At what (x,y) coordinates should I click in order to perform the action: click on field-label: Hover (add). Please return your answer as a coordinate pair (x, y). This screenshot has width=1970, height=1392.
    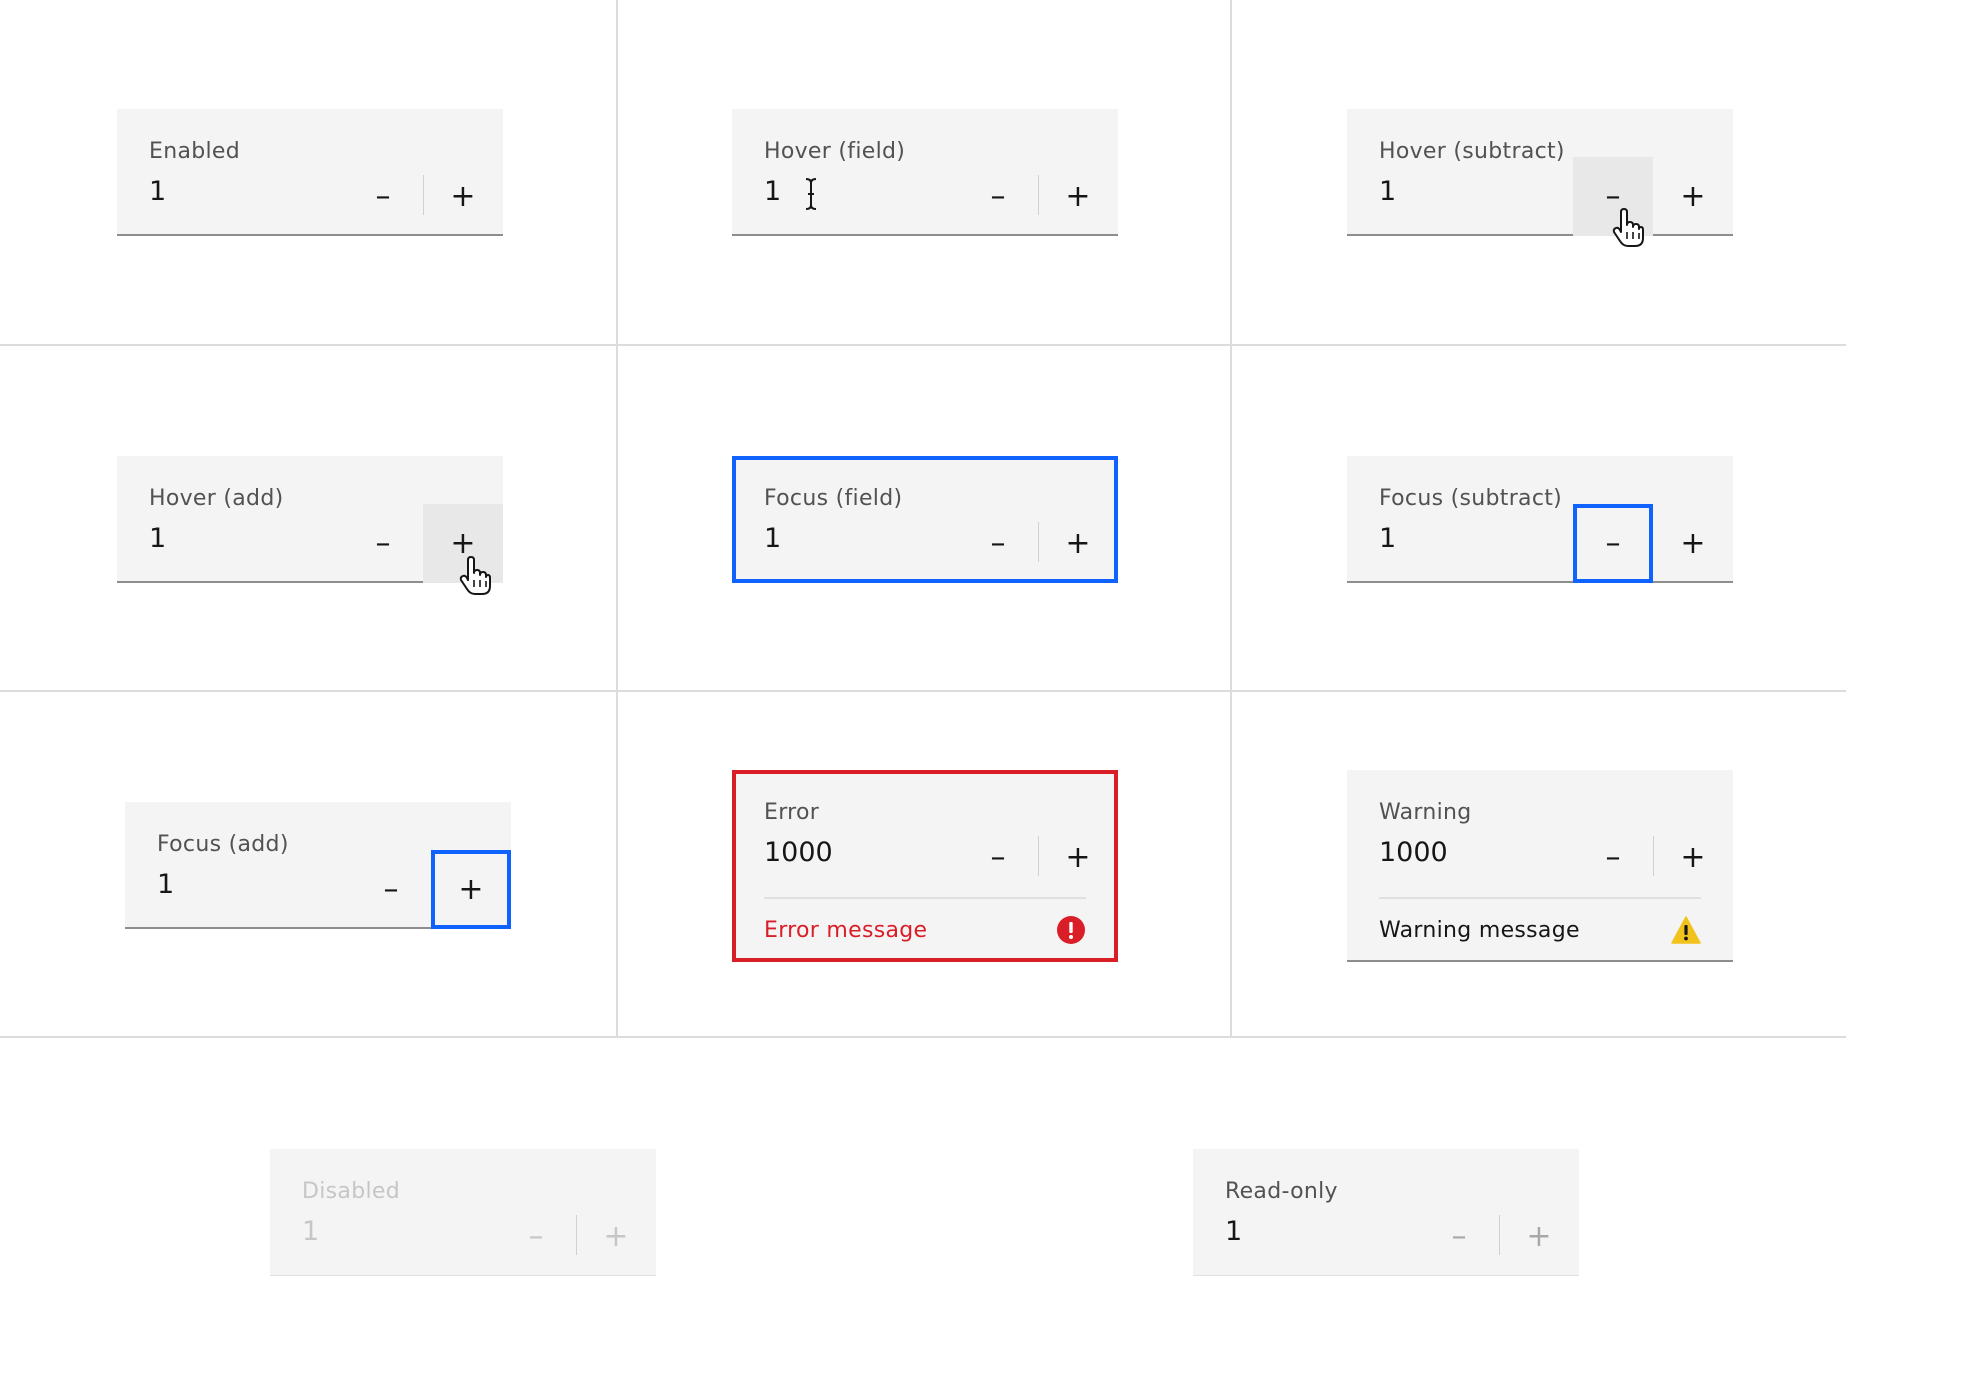
    Looking at the image, I should click on (216, 498).